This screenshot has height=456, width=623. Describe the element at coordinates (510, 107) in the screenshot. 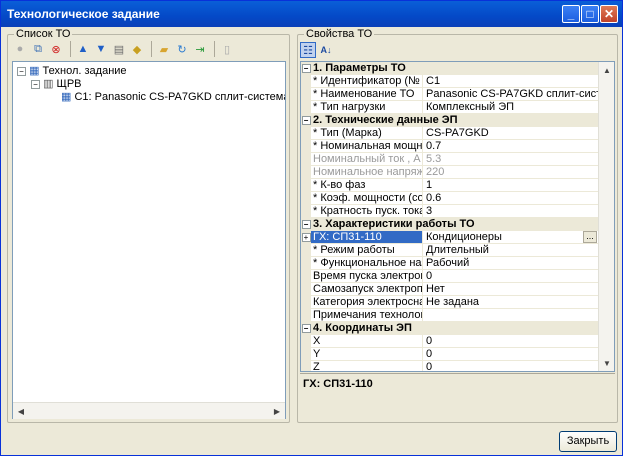

I see `property-value: Комплексный ЭП` at that location.